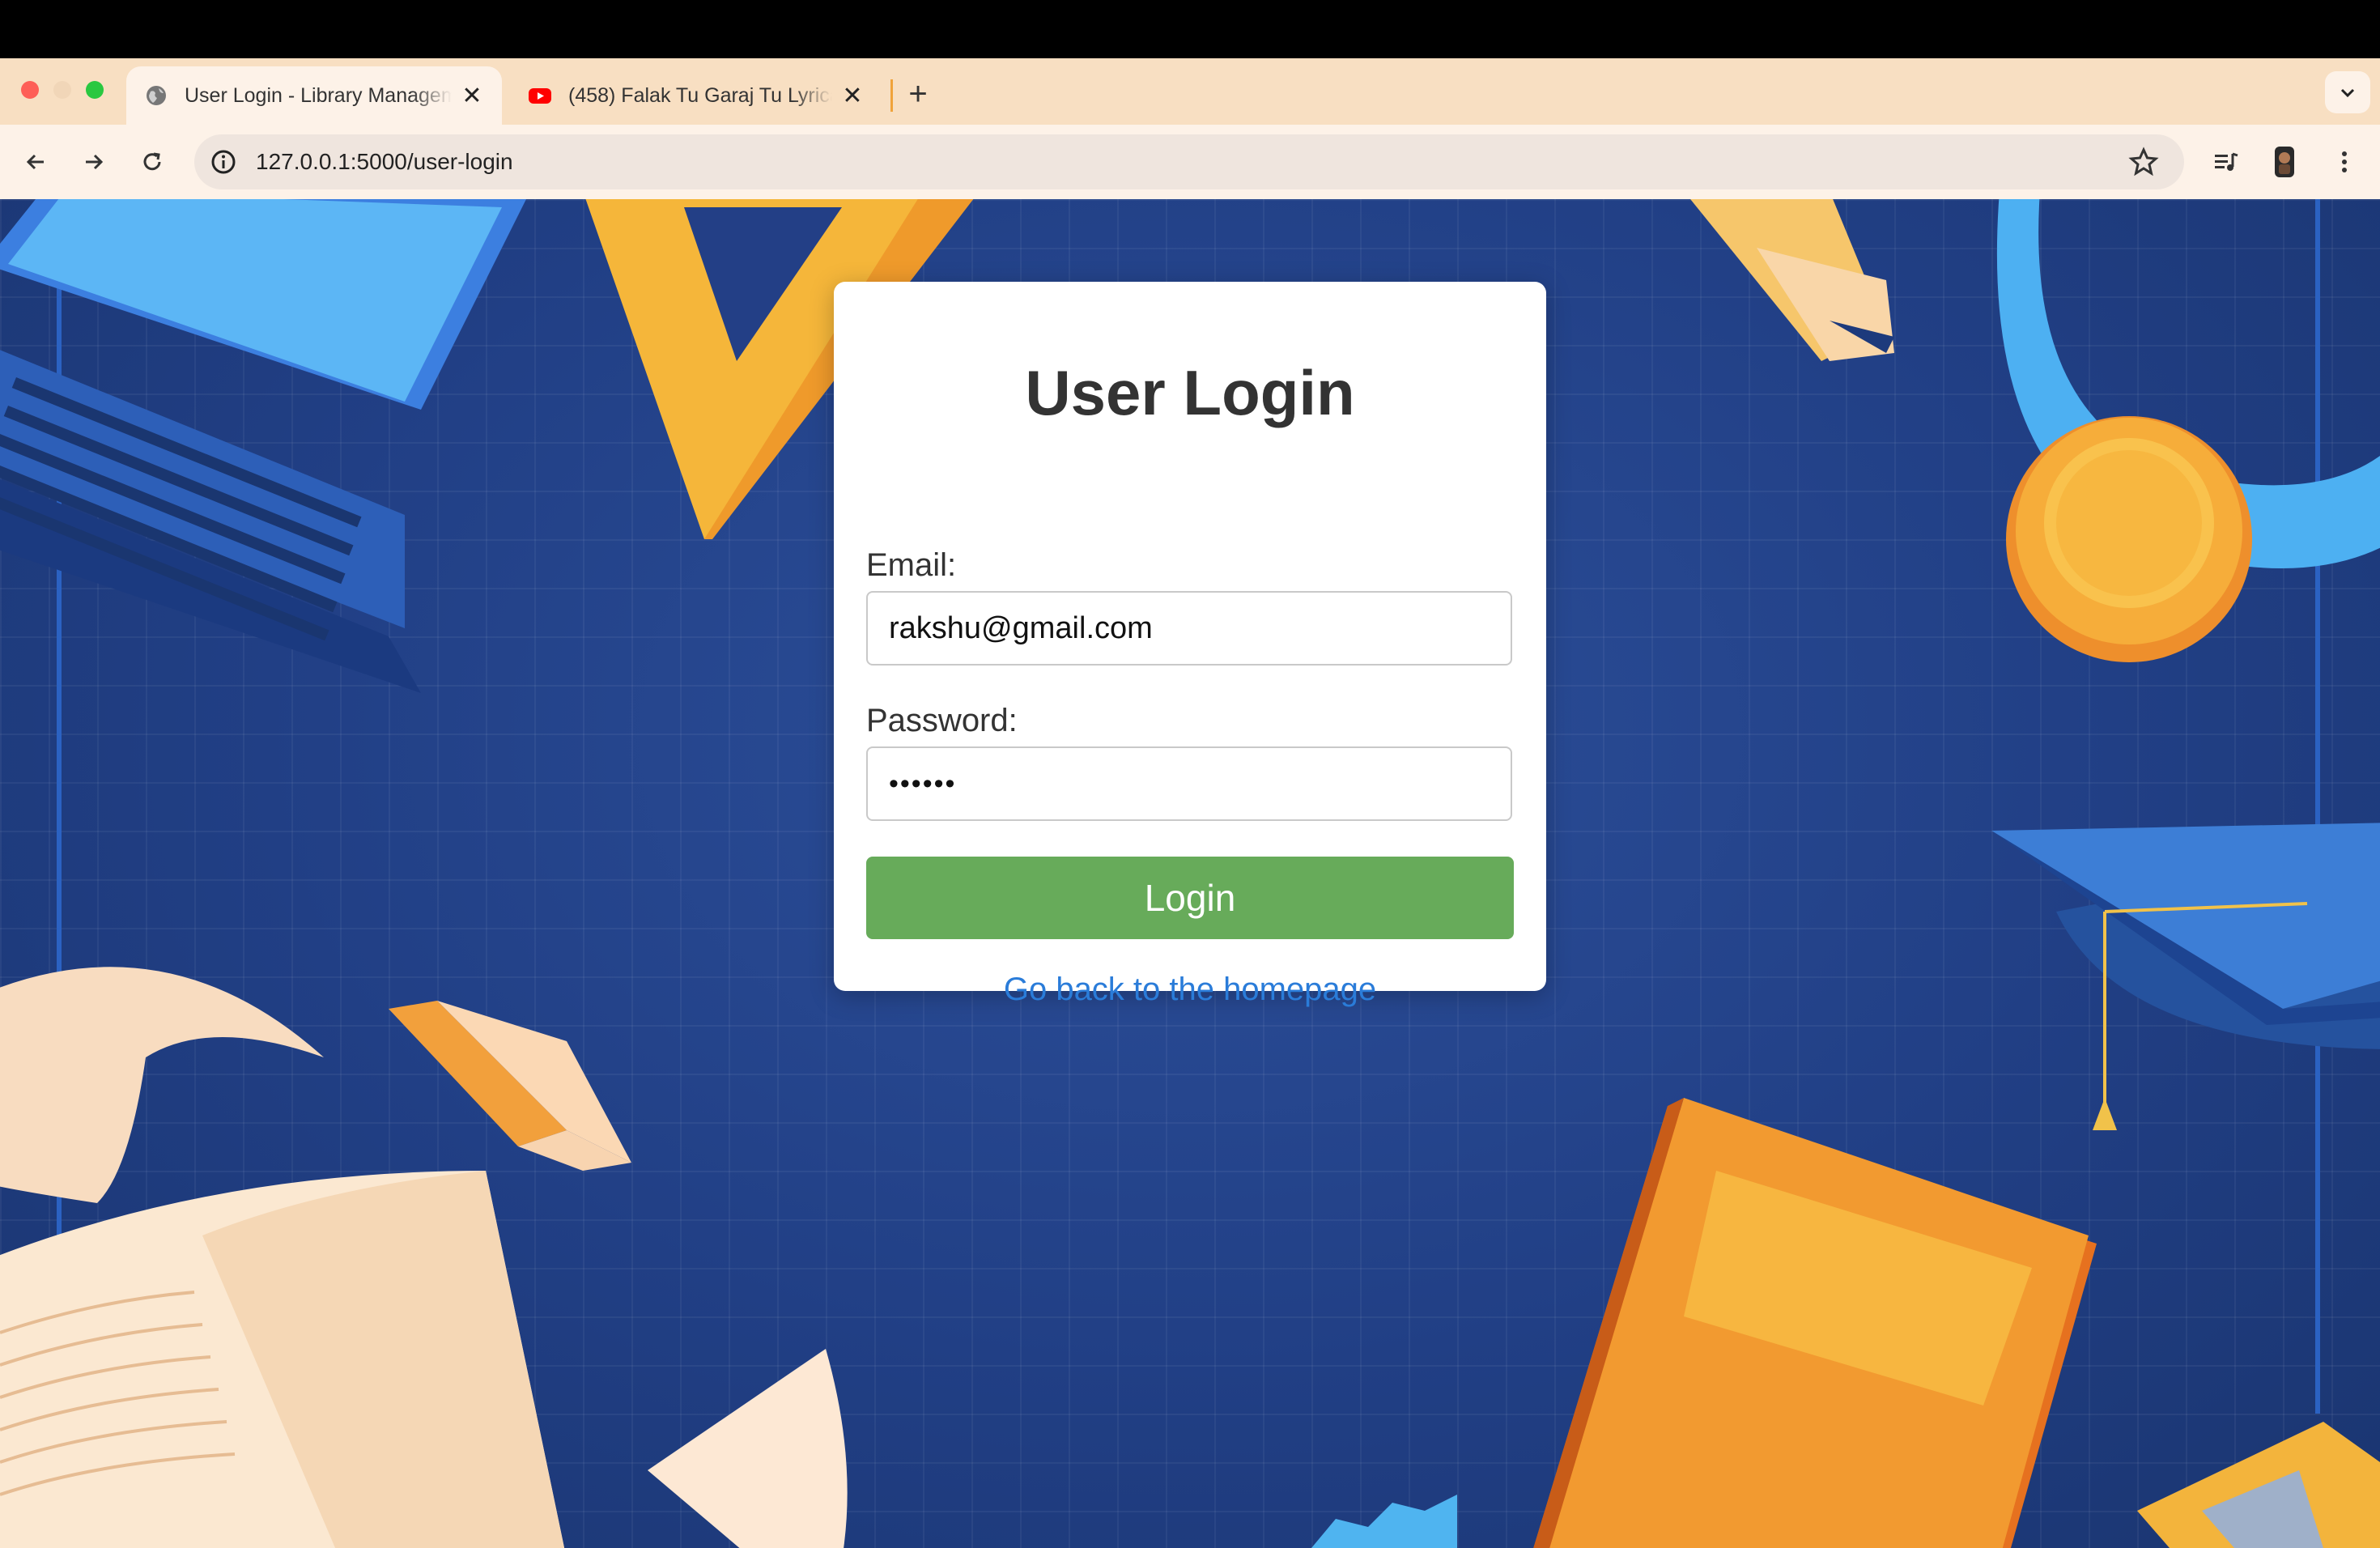  Describe the element at coordinates (157, 96) in the screenshot. I see `globe-icon` at that location.